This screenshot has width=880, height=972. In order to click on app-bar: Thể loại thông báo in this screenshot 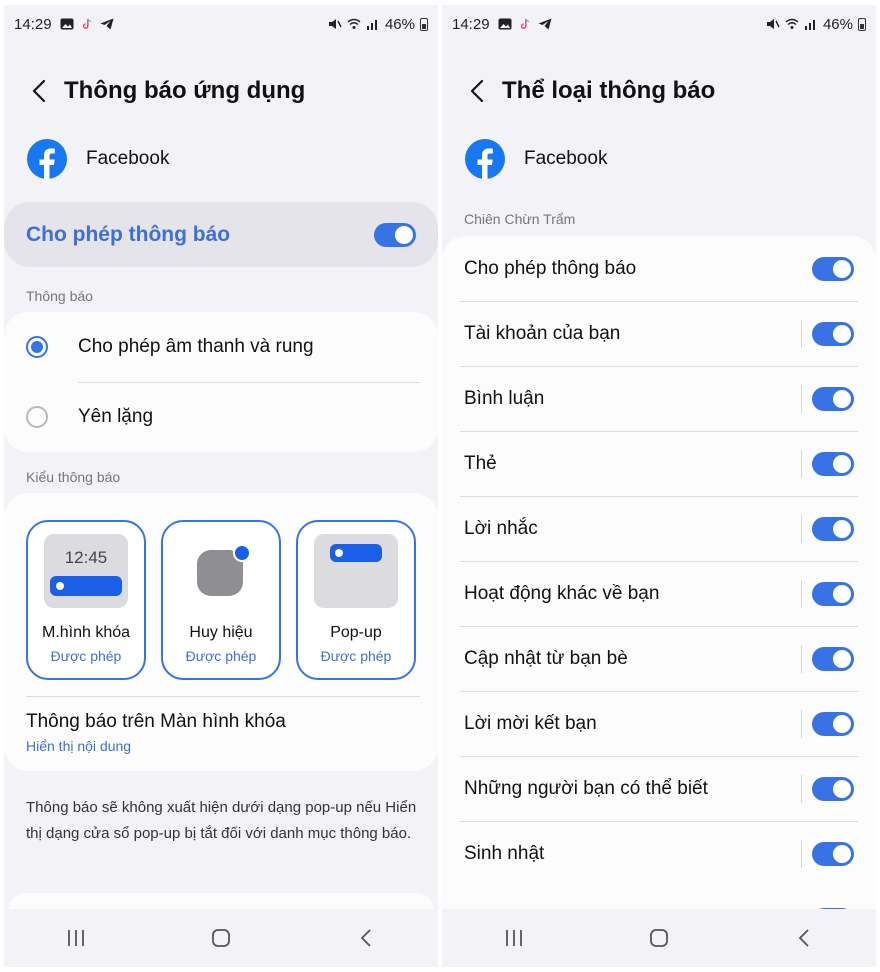, I will do `click(659, 91)`.